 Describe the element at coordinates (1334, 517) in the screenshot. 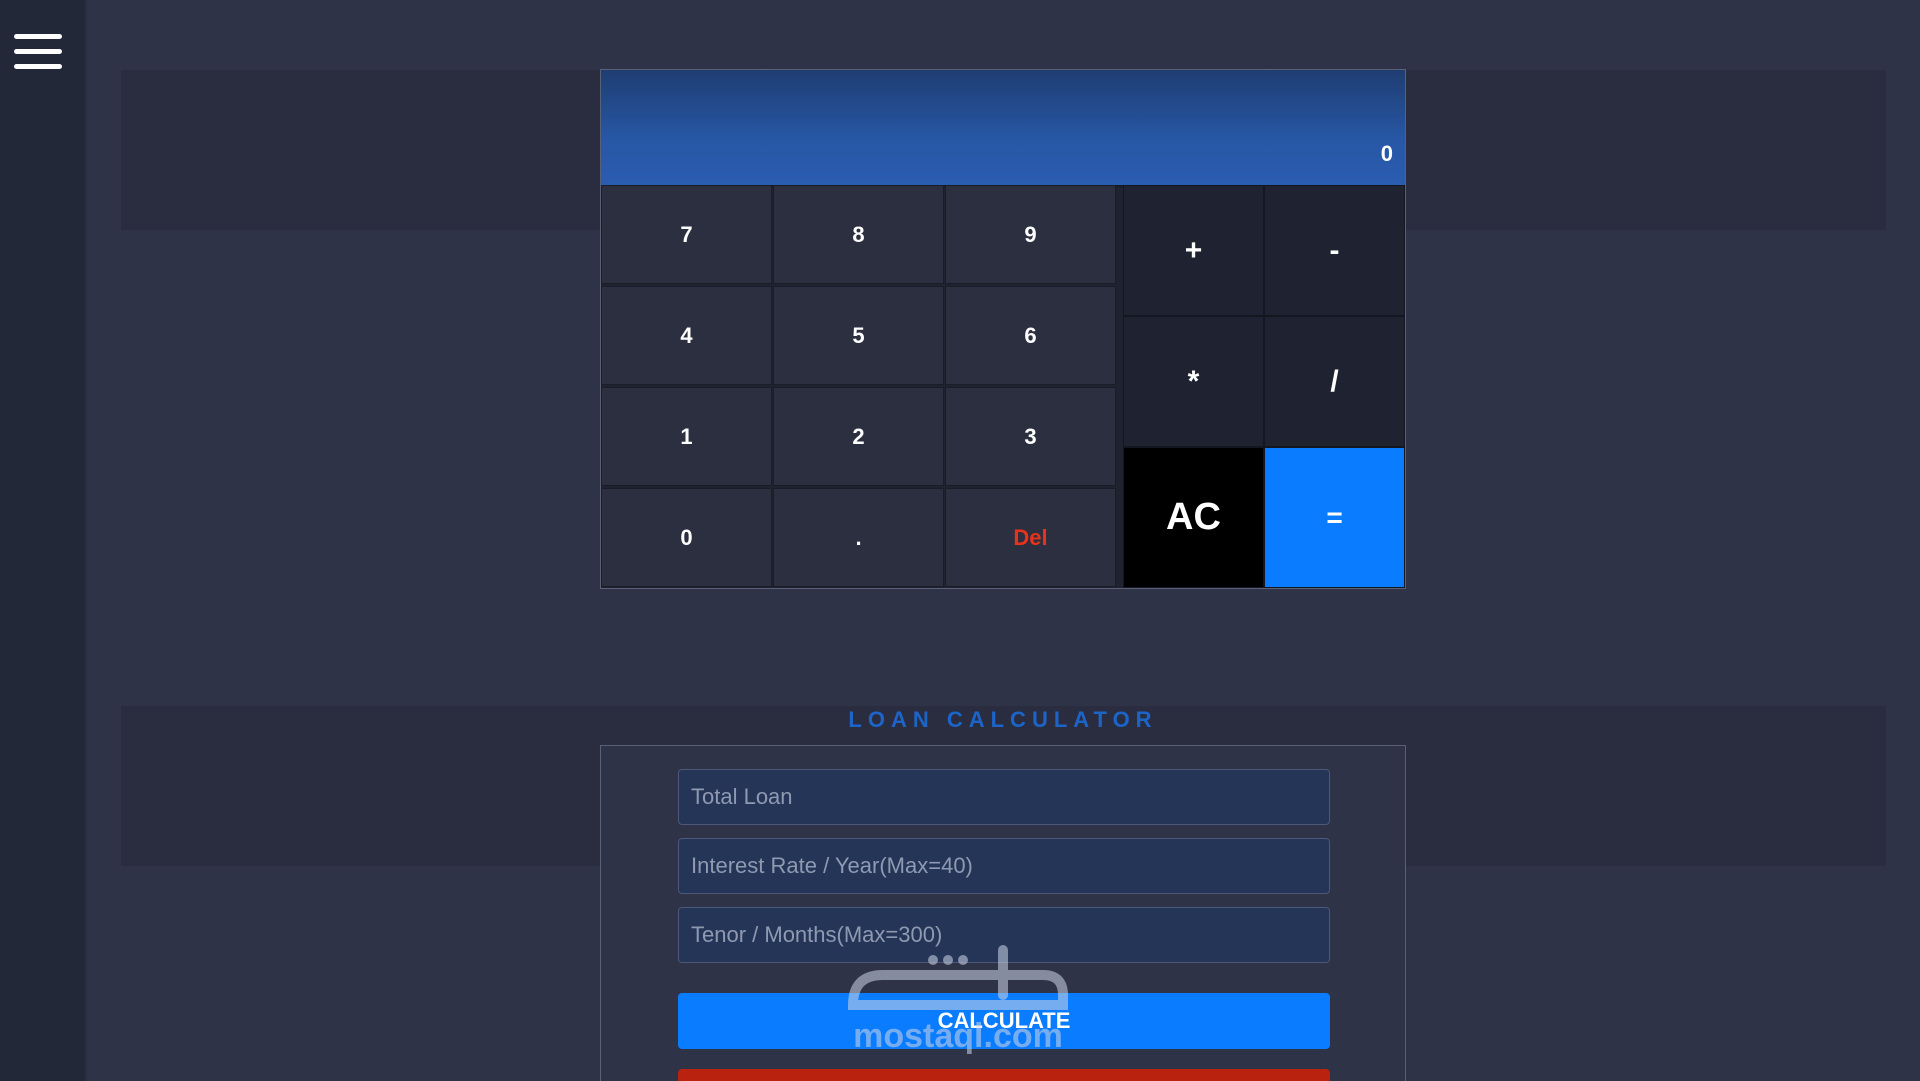

I see `equals-button: =` at that location.